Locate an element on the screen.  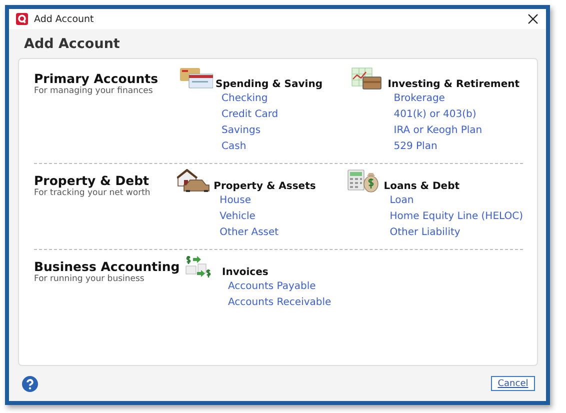
account-type-link: Other Asset is located at coordinates (249, 233).